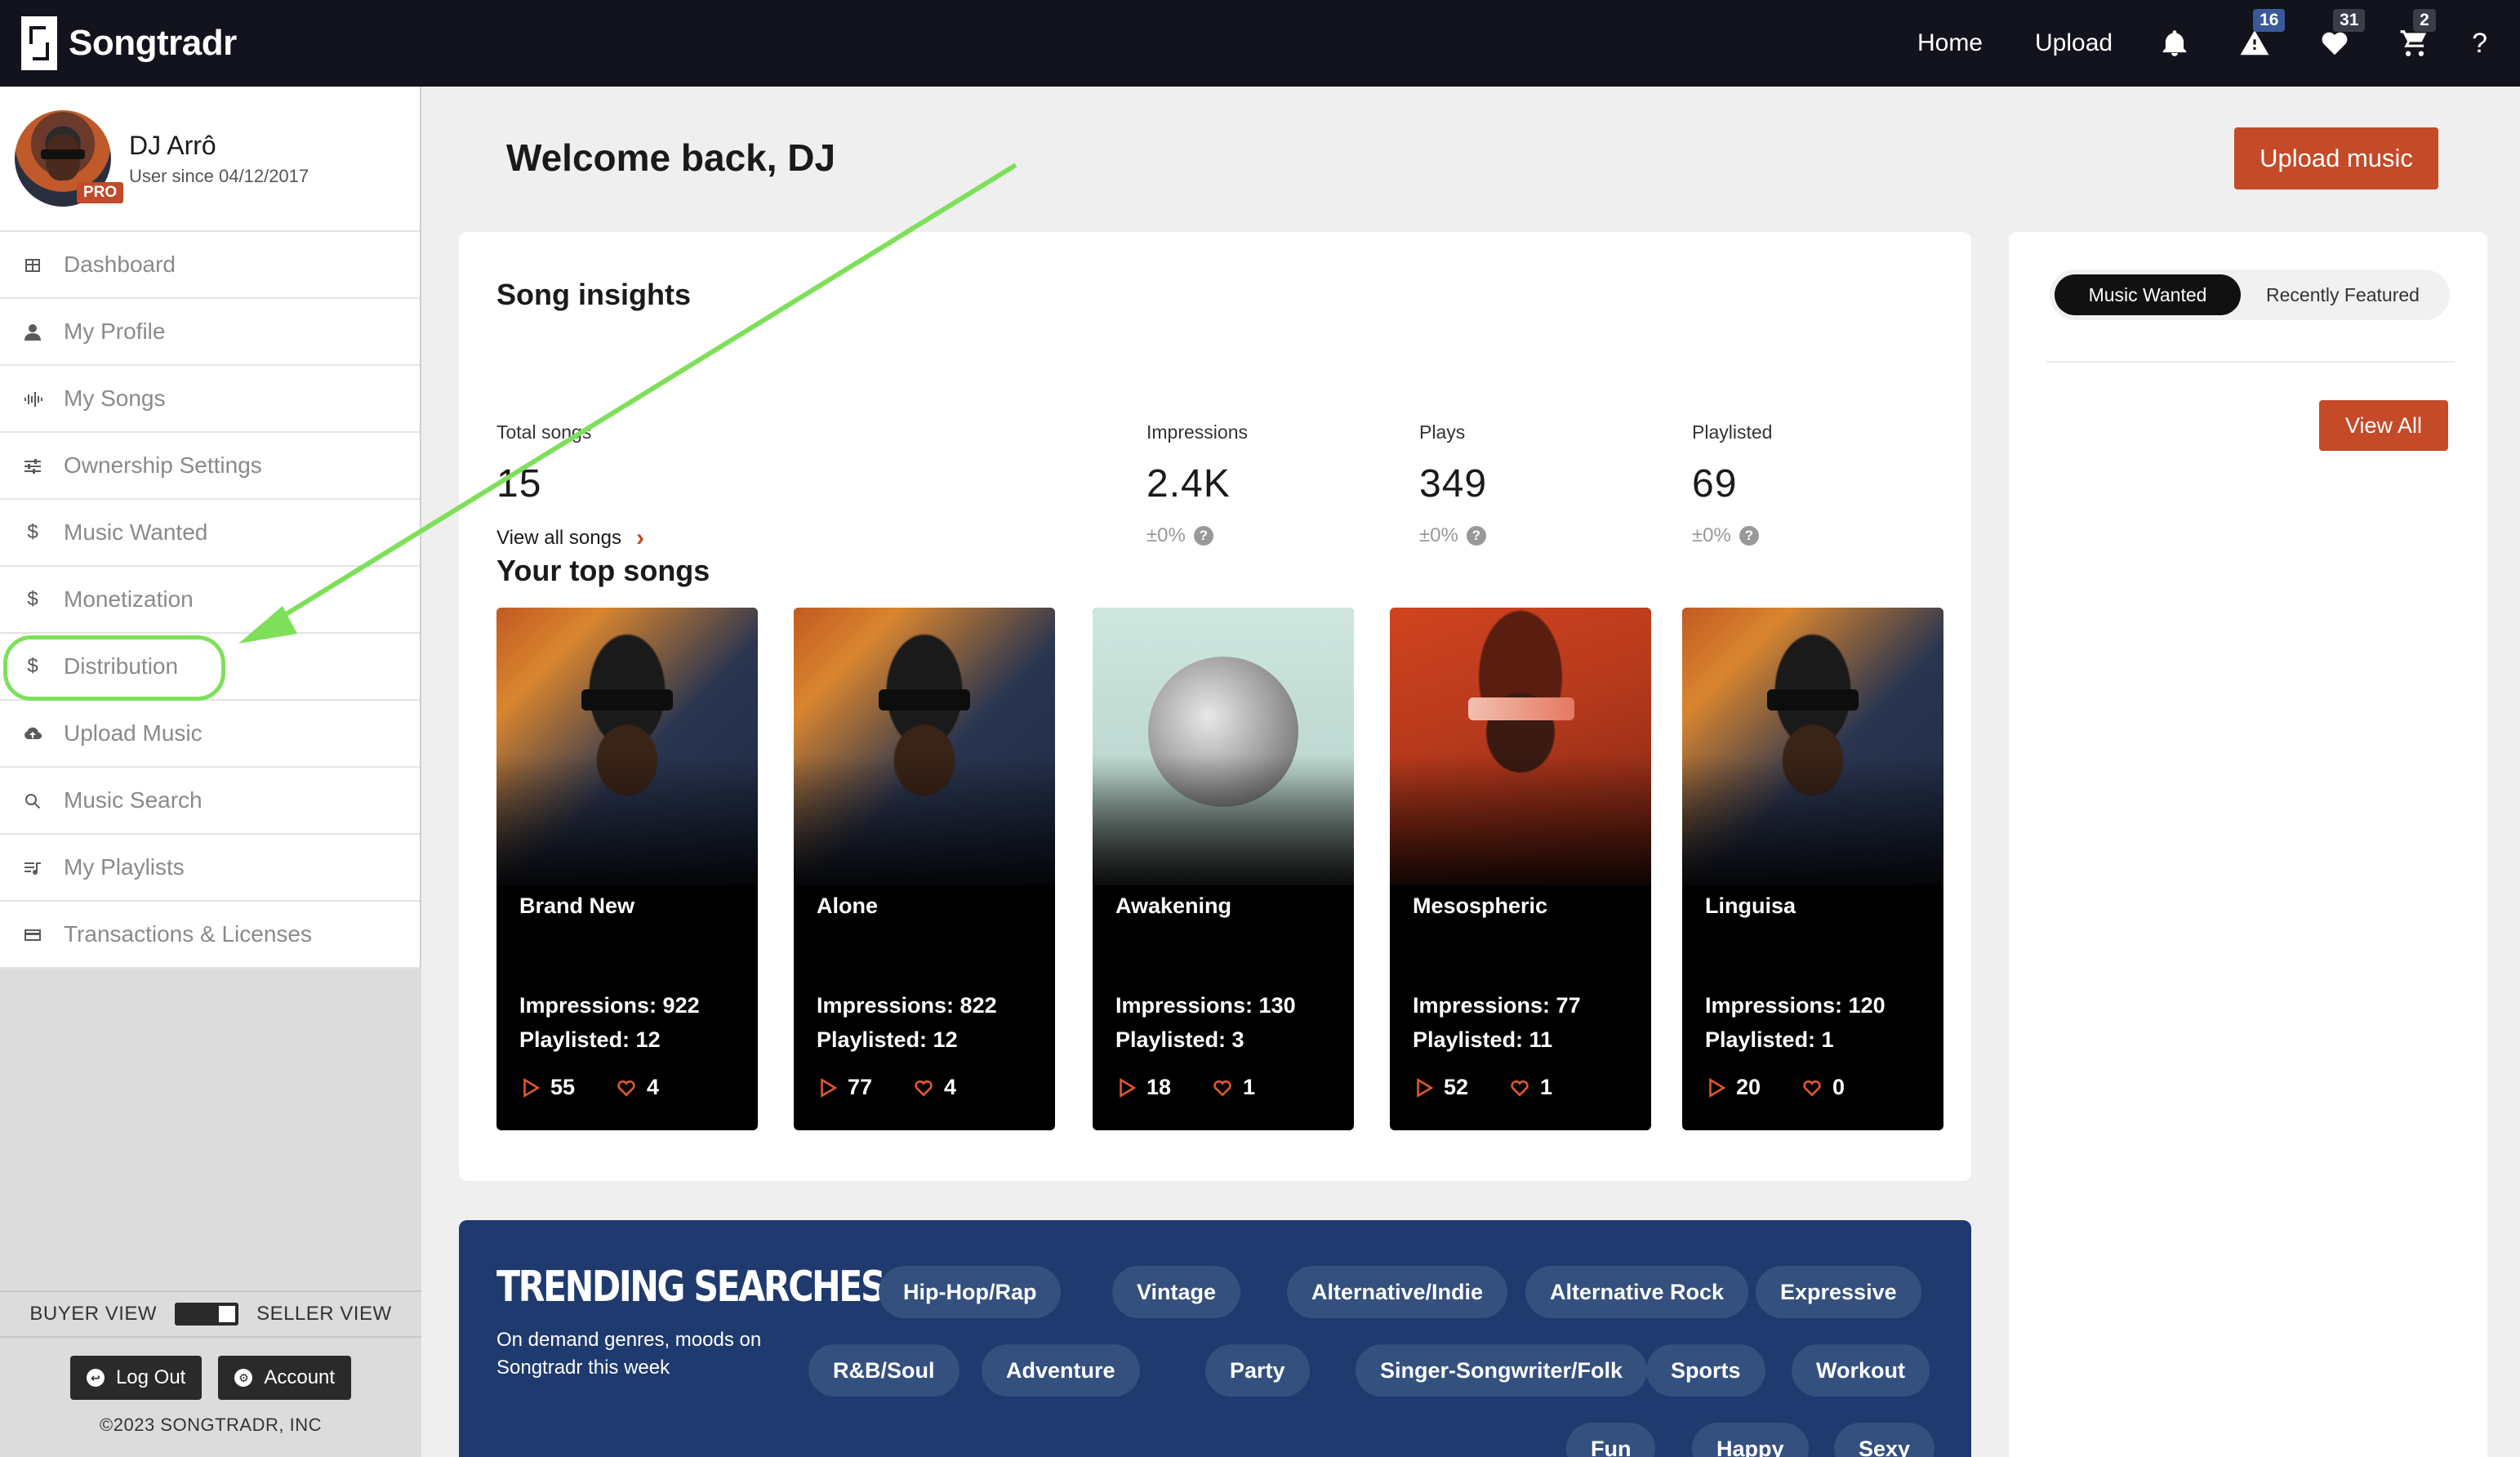 This screenshot has width=2520, height=1457. What do you see at coordinates (1732, 432) in the screenshot?
I see `stat-label: Playlisted` at bounding box center [1732, 432].